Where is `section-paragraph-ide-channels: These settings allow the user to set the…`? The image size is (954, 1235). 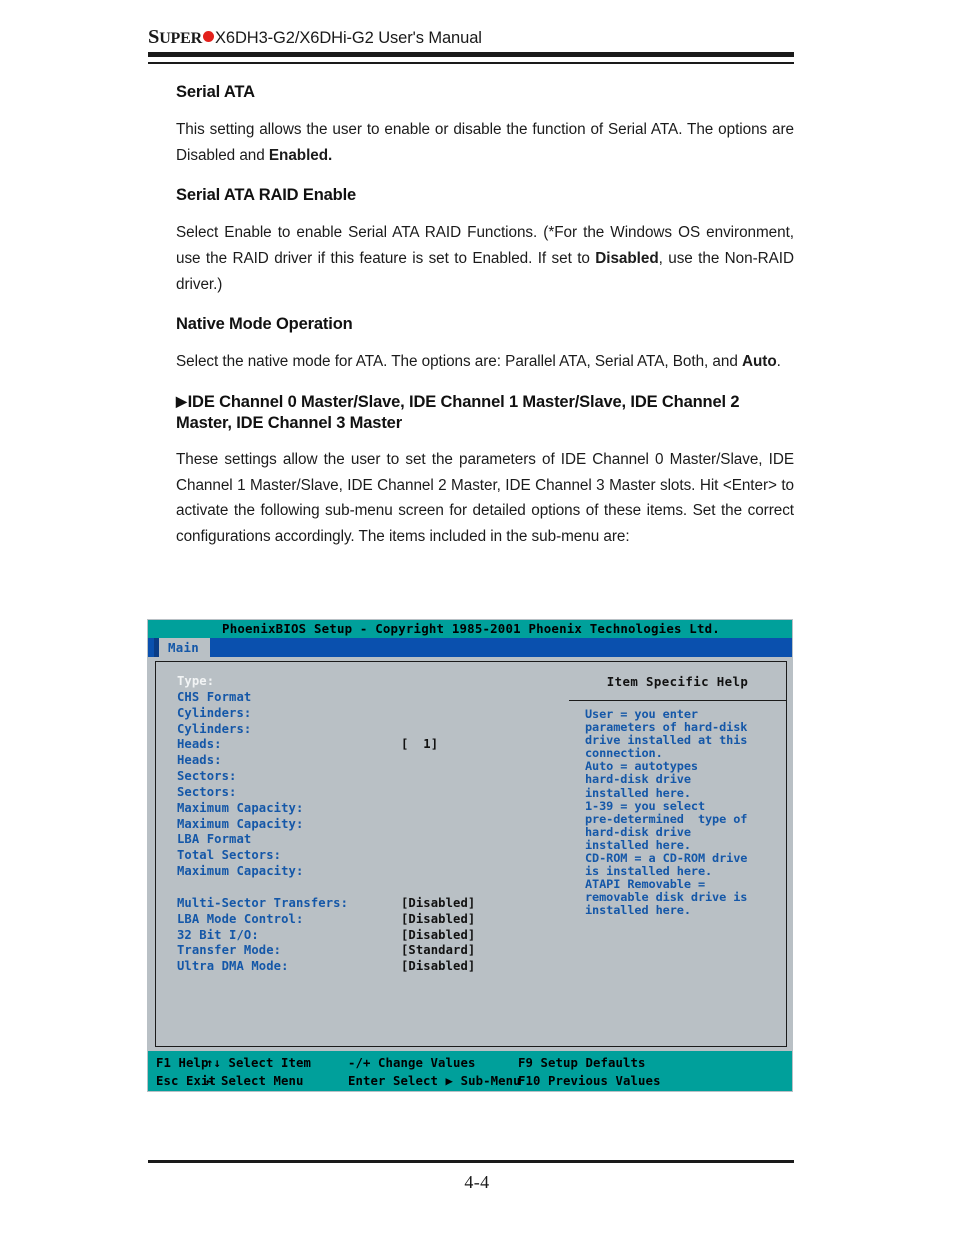
section-paragraph-ide-channels: These settings allow the user to set the… is located at coordinates (485, 498).